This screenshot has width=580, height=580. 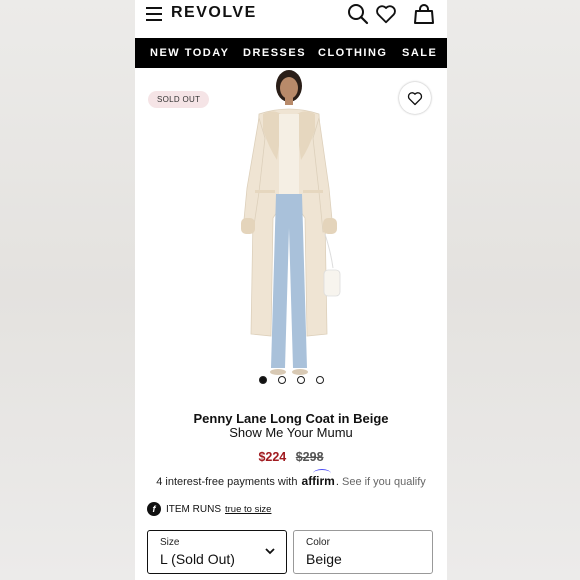 I want to click on category-nav: NEW TODAY DRESSES CLOTHING SALE, so click(x=291, y=53).